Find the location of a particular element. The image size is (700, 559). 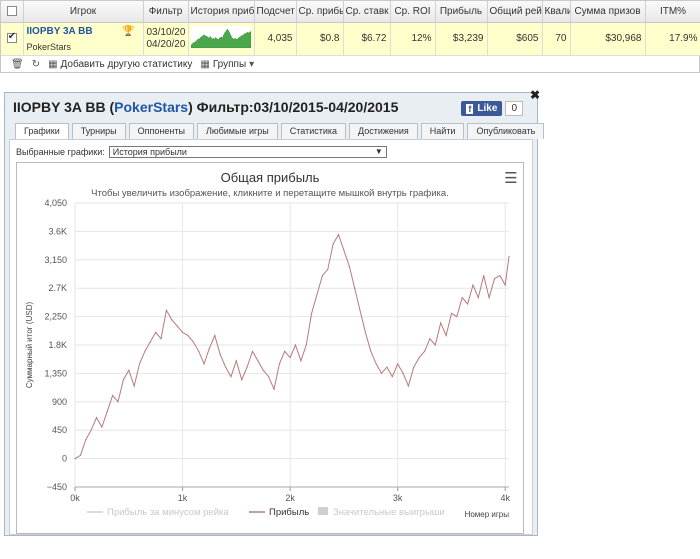

chart-select-value: История прибыли is located at coordinates (149, 152).